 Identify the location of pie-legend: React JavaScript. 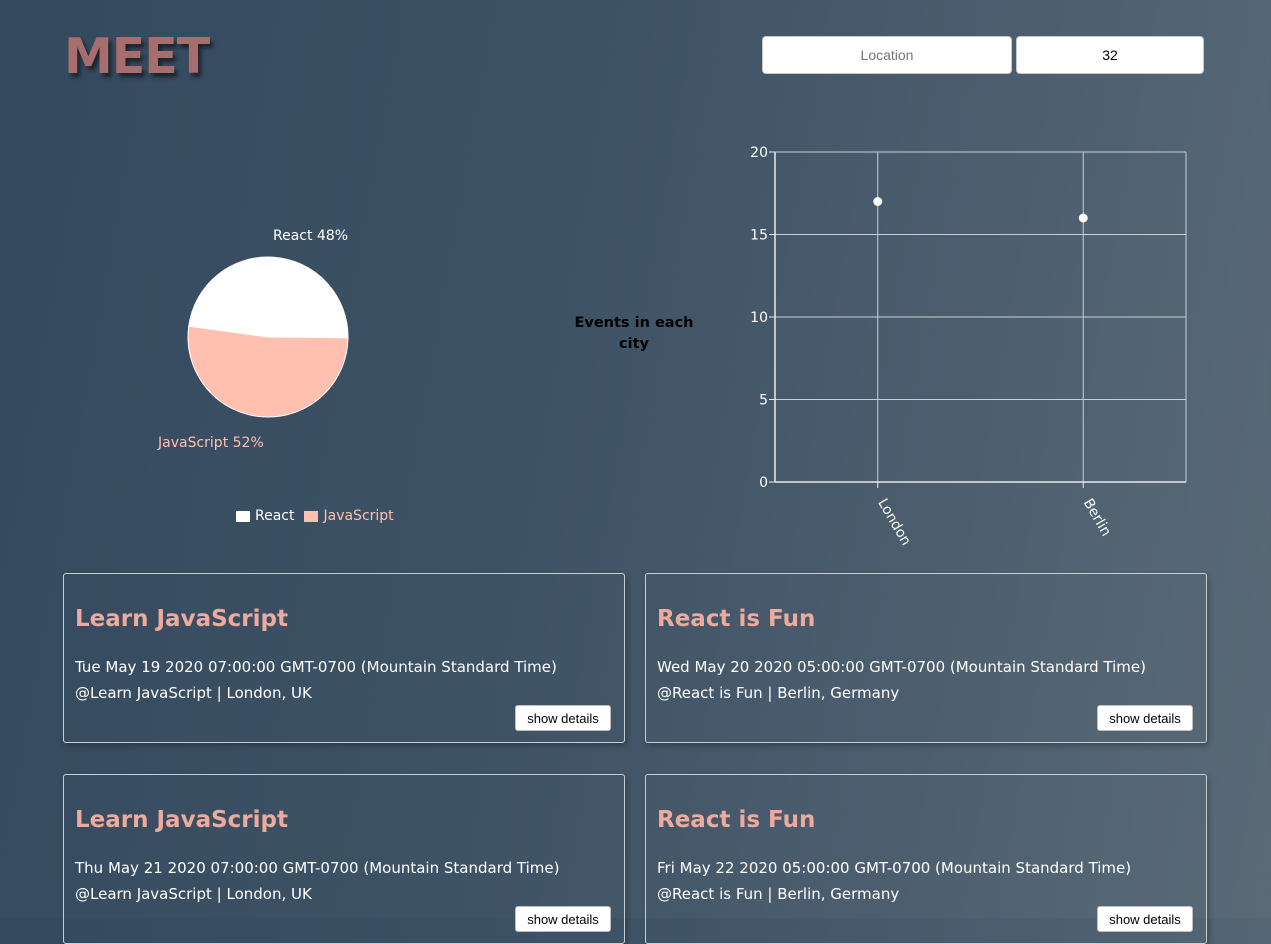
(320, 516).